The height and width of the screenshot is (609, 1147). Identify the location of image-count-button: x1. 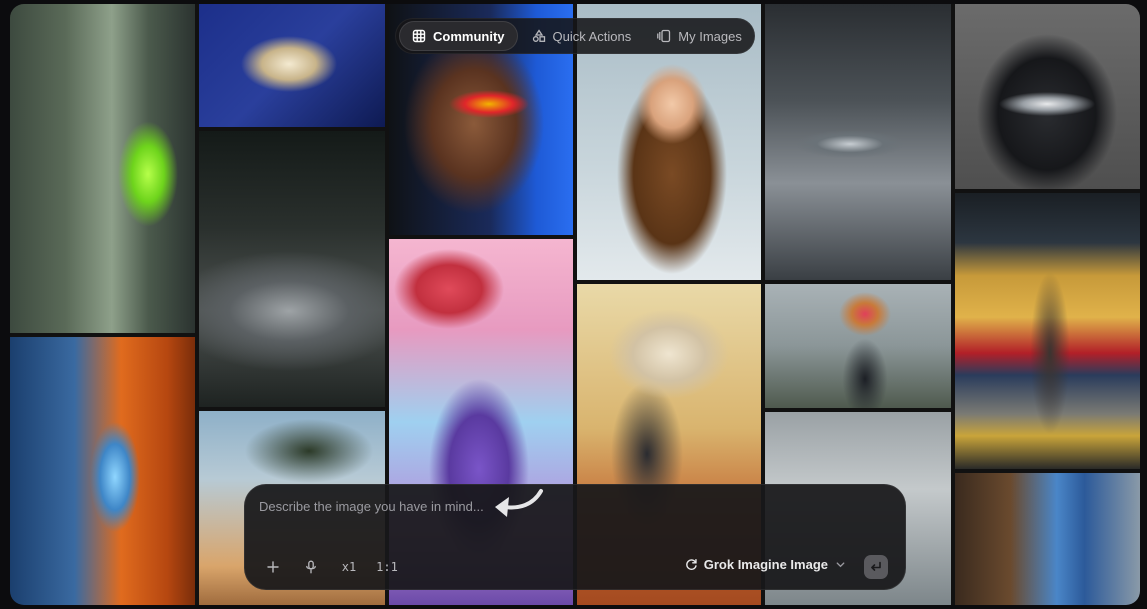
(349, 567).